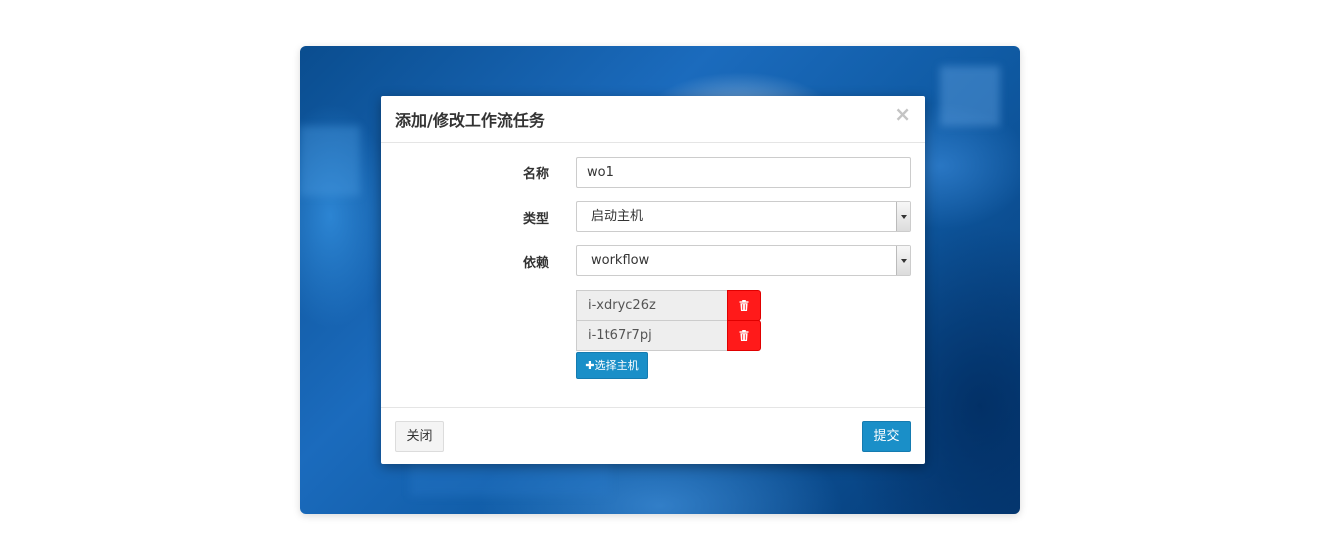  I want to click on modal-footer: 关闭 提交, so click(653, 435).